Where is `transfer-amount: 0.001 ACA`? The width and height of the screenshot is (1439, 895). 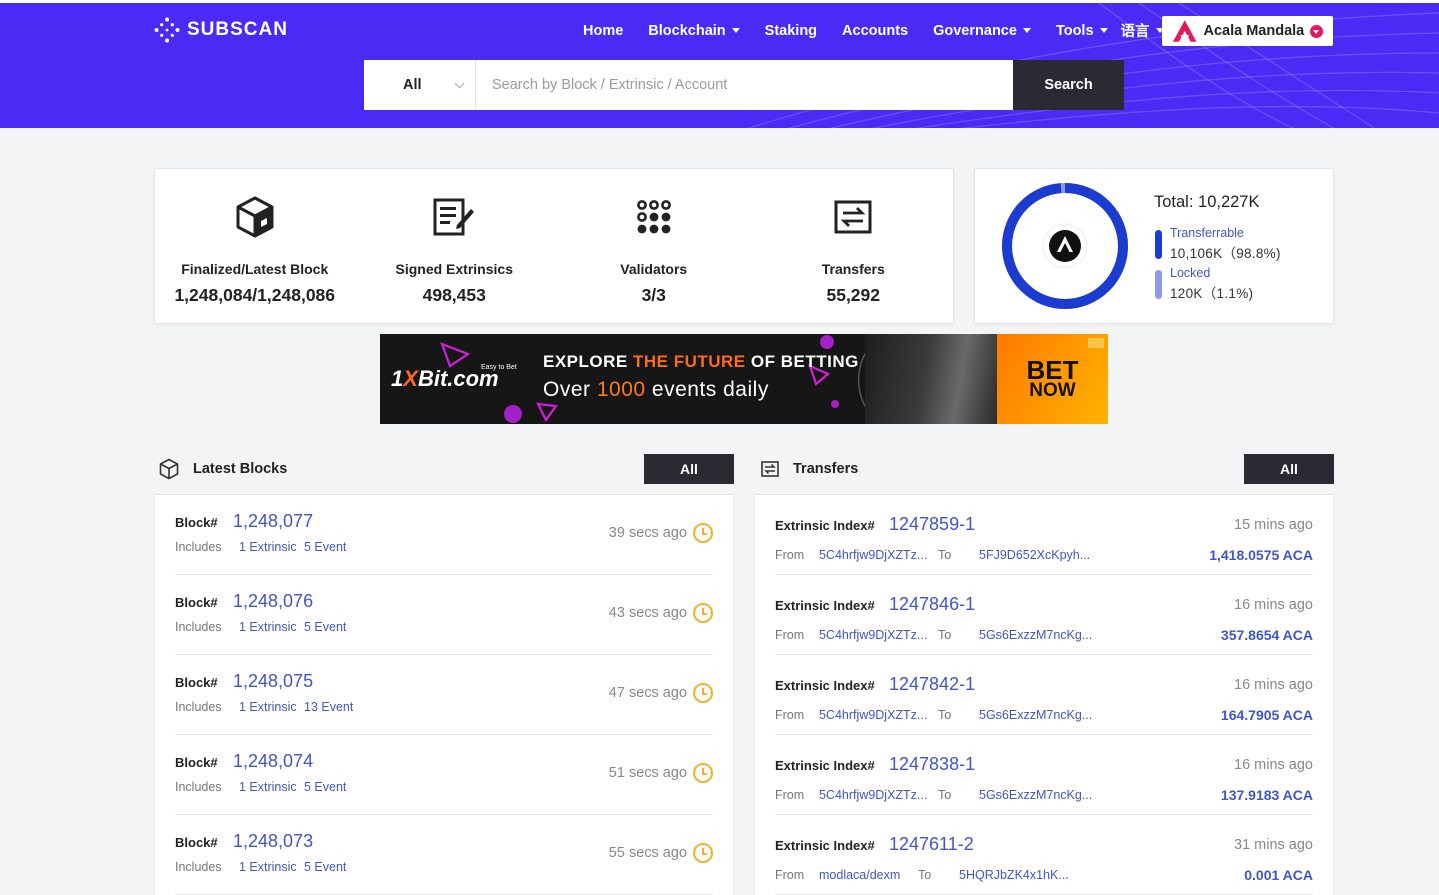
transfer-amount: 0.001 ACA is located at coordinates (1278, 875).